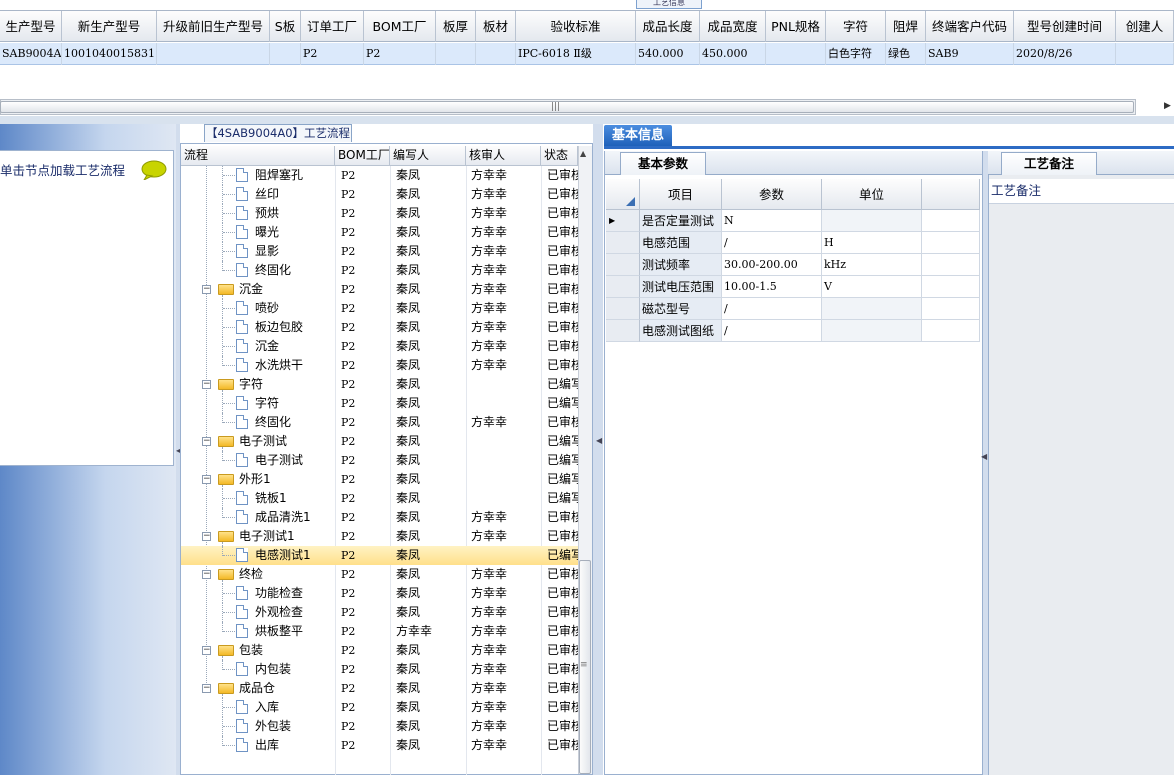 The image size is (1174, 775). What do you see at coordinates (332, 26) in the screenshot?
I see `column-header: 订单工厂` at bounding box center [332, 26].